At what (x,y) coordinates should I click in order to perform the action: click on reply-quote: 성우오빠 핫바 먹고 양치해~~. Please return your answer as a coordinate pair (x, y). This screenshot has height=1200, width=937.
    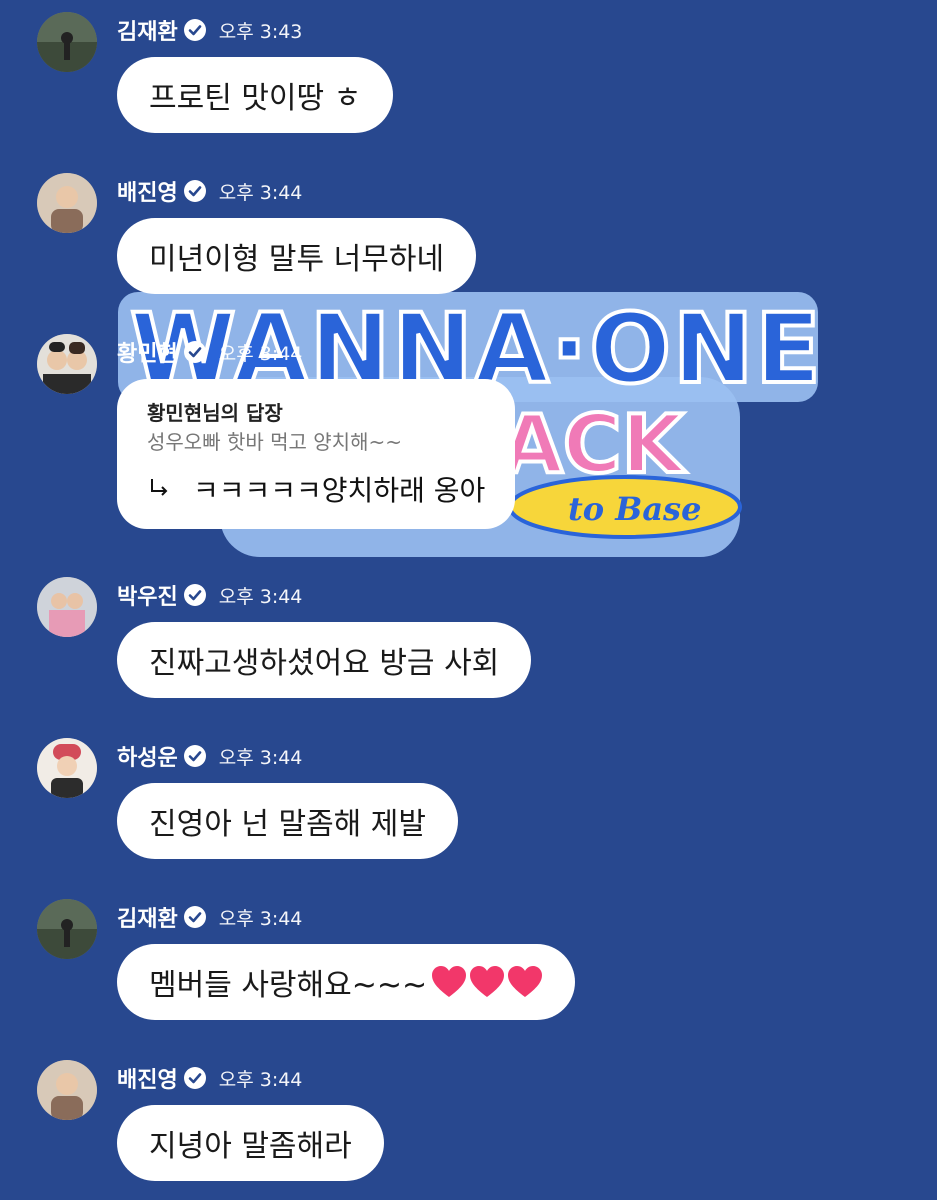
    Looking at the image, I should click on (274, 442).